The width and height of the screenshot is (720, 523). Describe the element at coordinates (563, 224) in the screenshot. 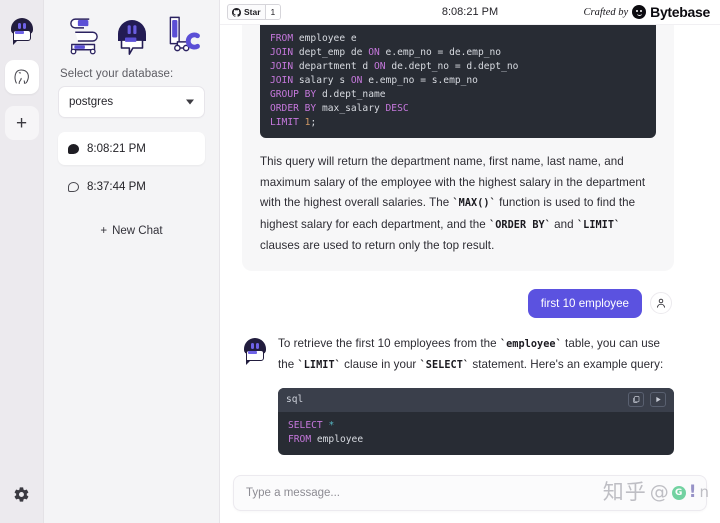

I see `paragraph-text: and` at that location.